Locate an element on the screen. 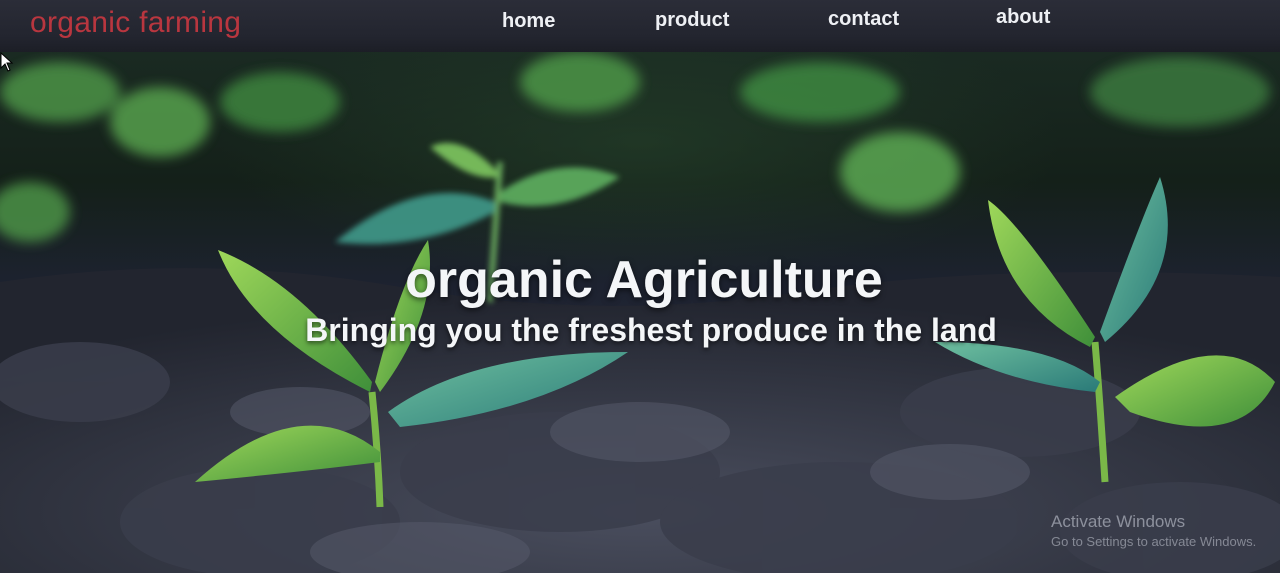 This screenshot has height=573, width=1280. mouse-cursor-icon is located at coordinates (7, 62).